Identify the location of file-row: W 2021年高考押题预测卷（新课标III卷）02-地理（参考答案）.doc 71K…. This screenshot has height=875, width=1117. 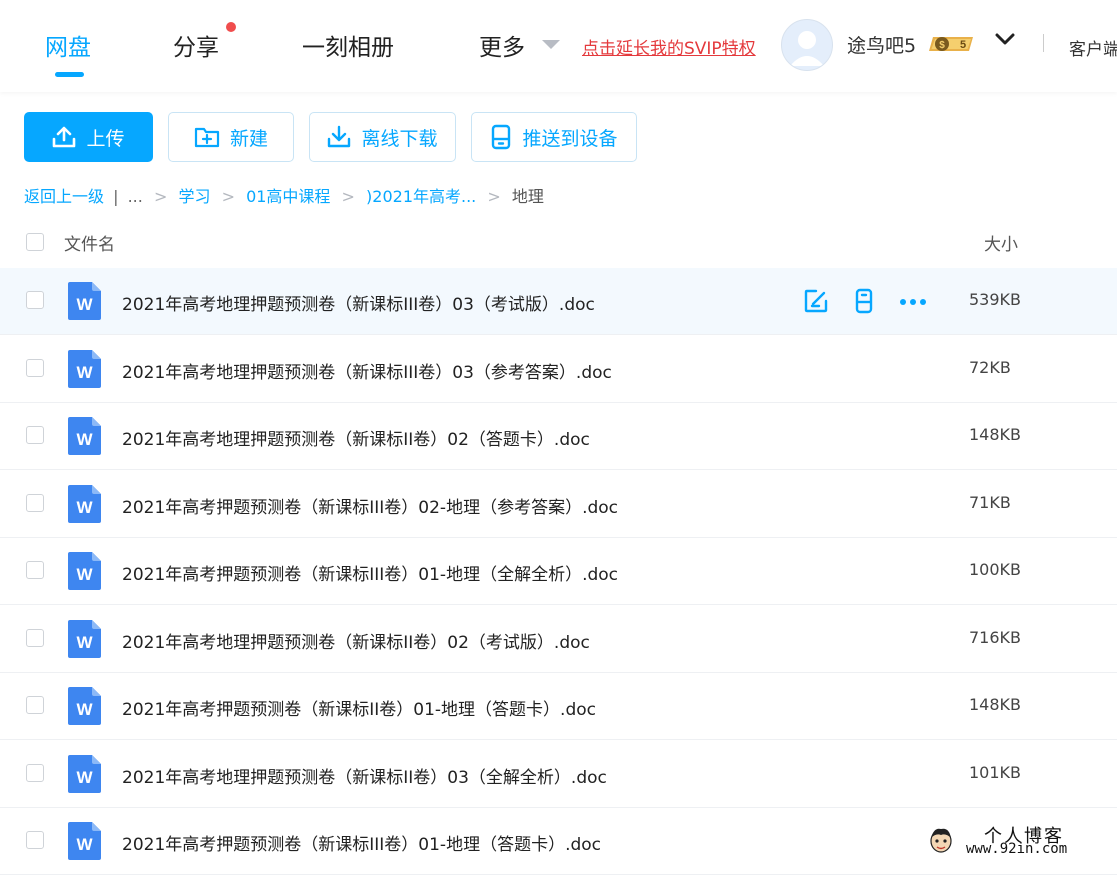
(558, 504).